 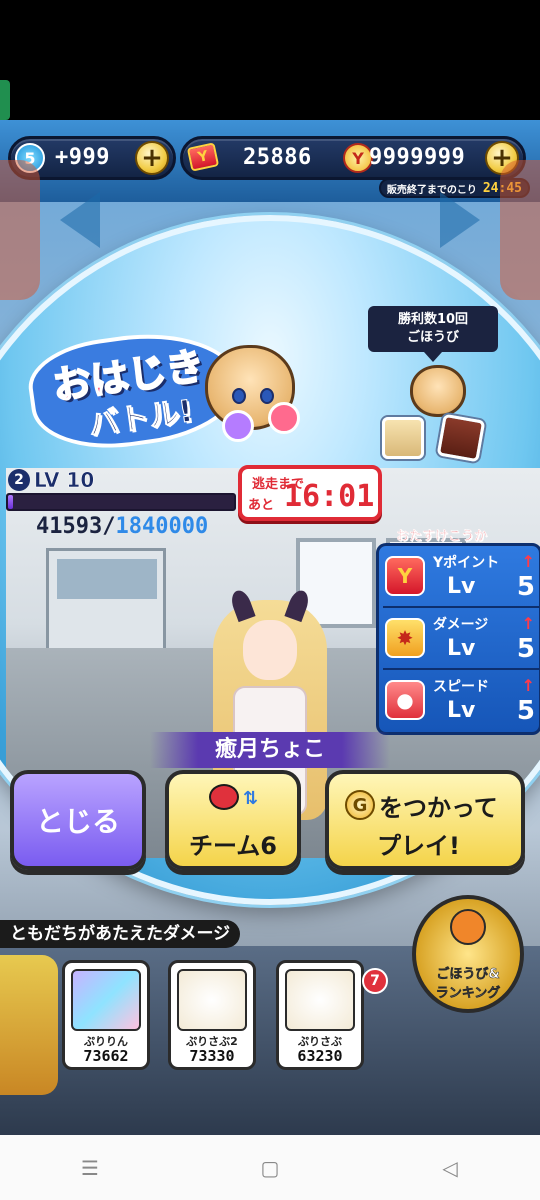 I want to click on recent-apps-icon: ☰, so click(x=90, y=1168).